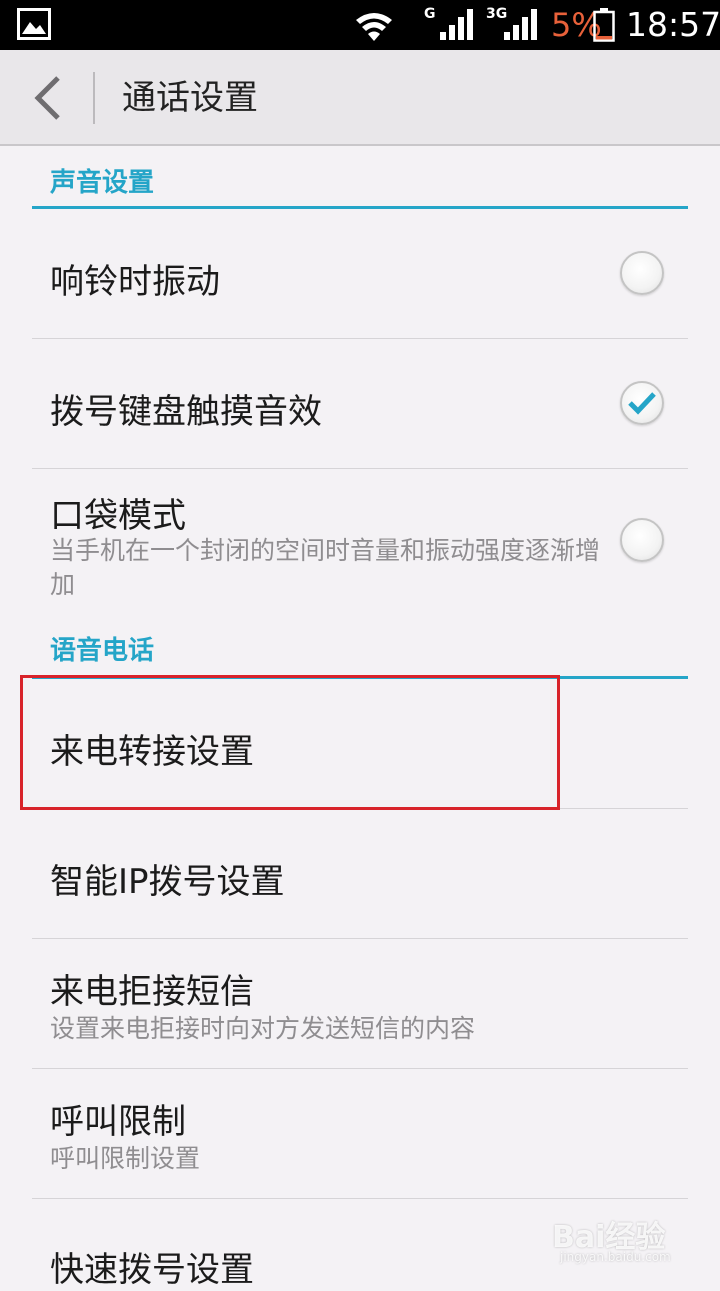  What do you see at coordinates (374, 27) in the screenshot?
I see `wifi-icon` at bounding box center [374, 27].